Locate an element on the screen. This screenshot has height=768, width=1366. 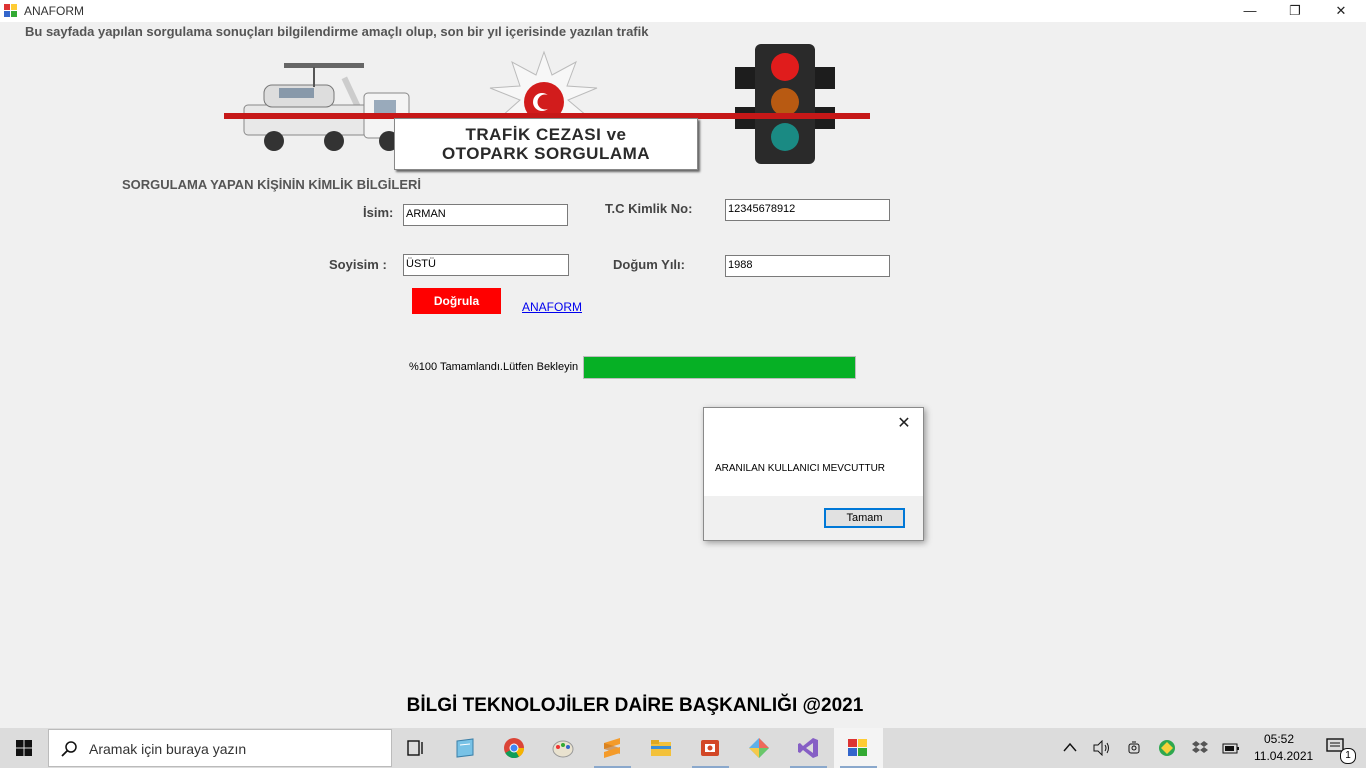
progress-bar is located at coordinates (719, 367).